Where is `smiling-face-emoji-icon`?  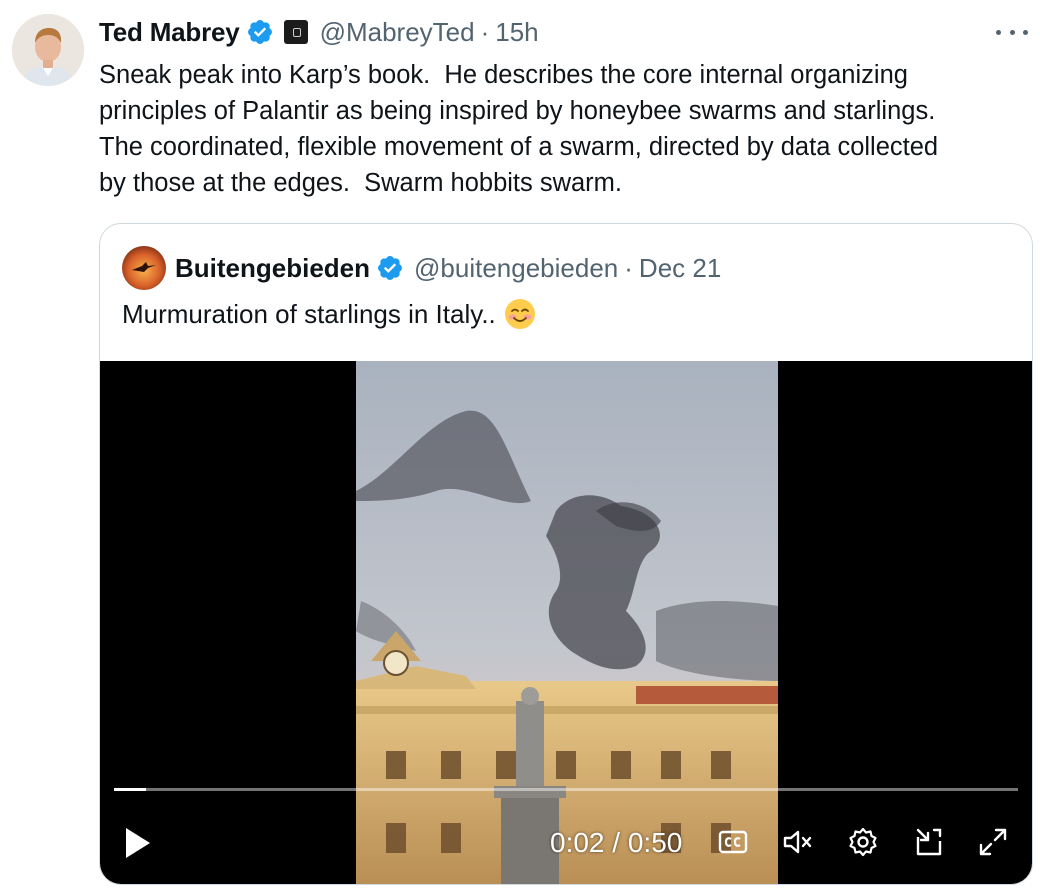 smiling-face-emoji-icon is located at coordinates (520, 314).